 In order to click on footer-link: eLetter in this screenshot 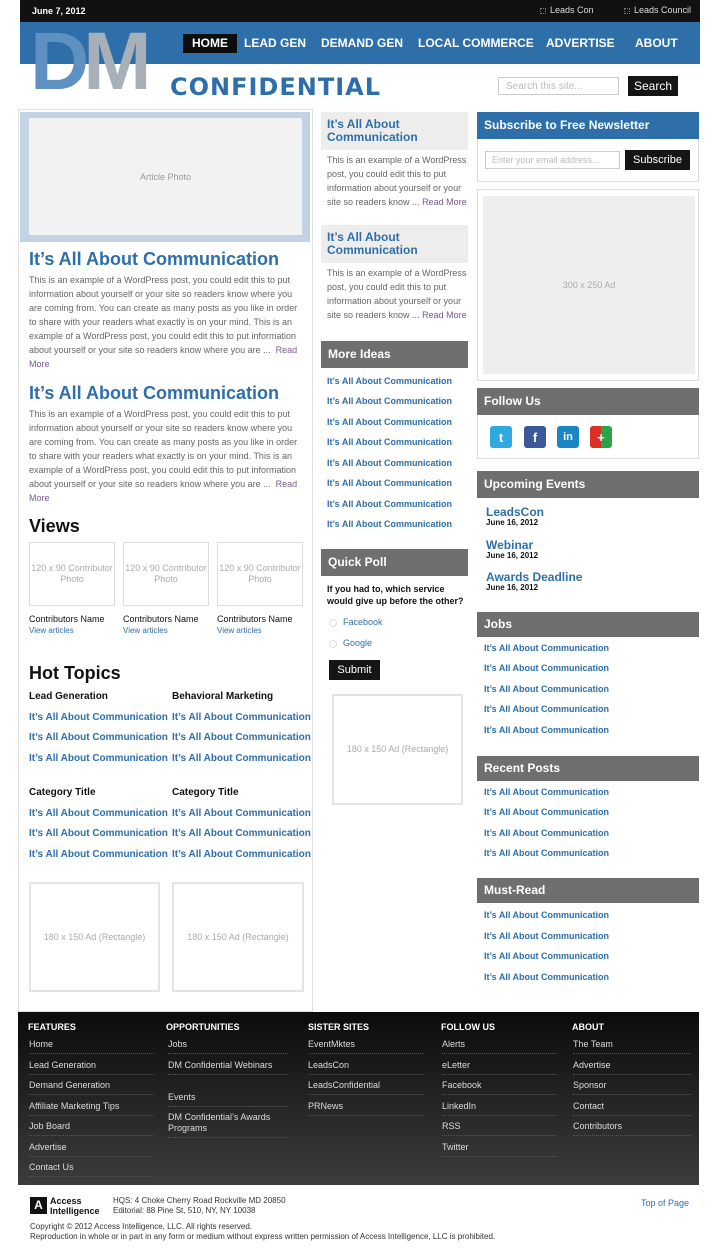, I will do `click(499, 1067)`.